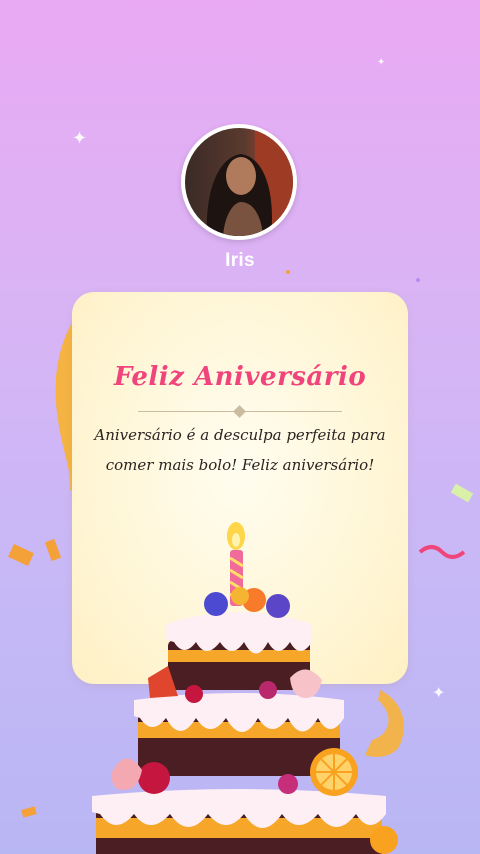  I want to click on card-message-line1: Aniversário é a desculpa perfeita para, so click(240, 435).